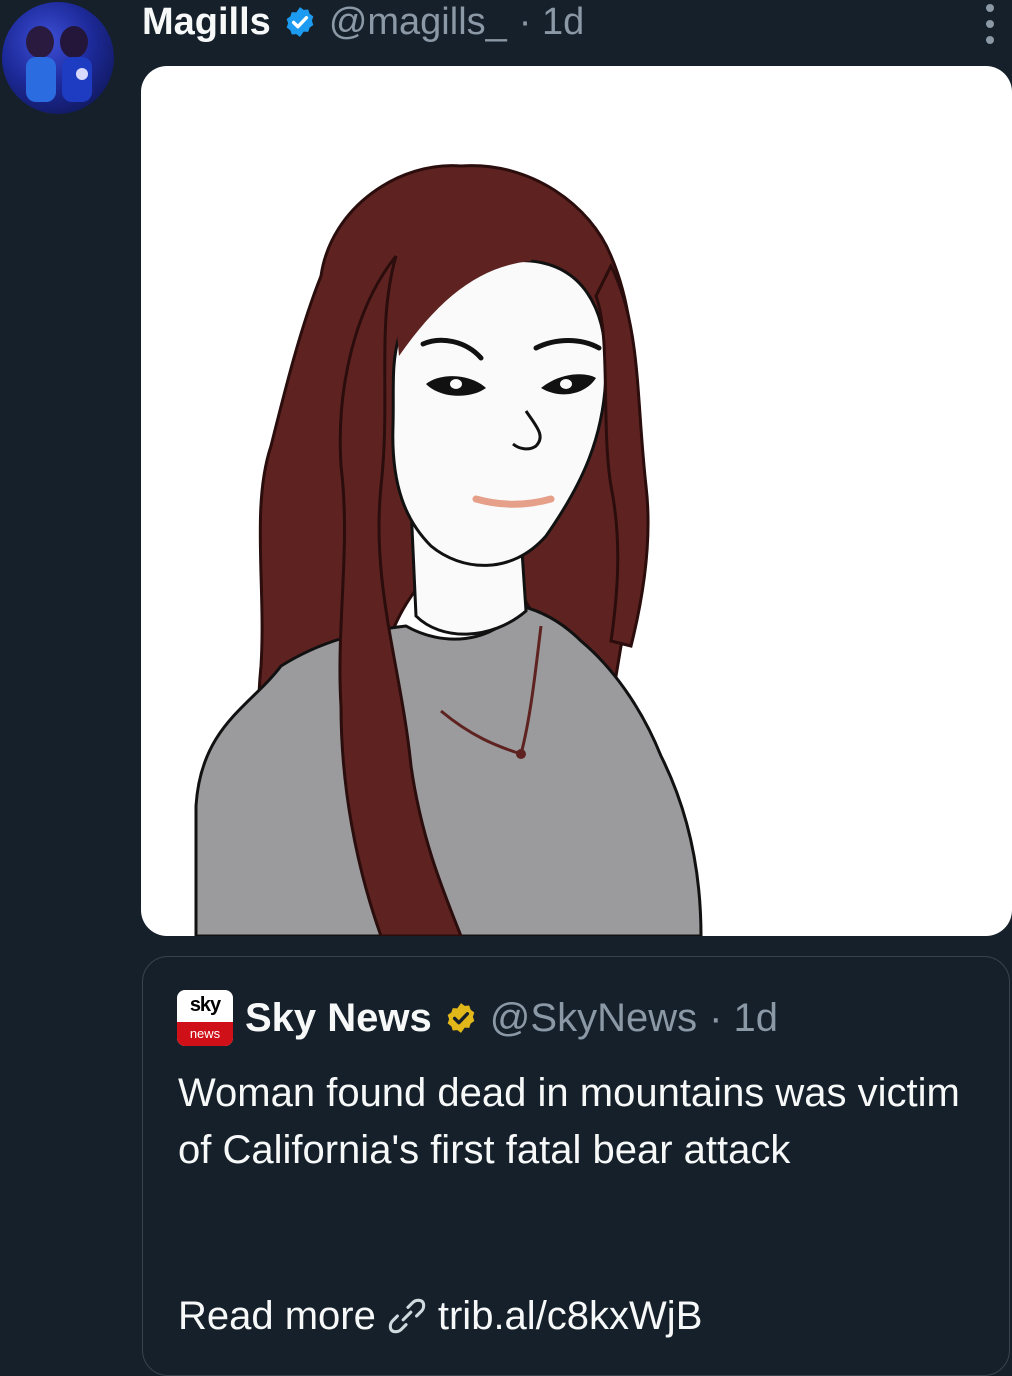 This screenshot has width=1012, height=1376. I want to click on read-more-line: Read more trib.al/c8kxWjB, so click(440, 1316).